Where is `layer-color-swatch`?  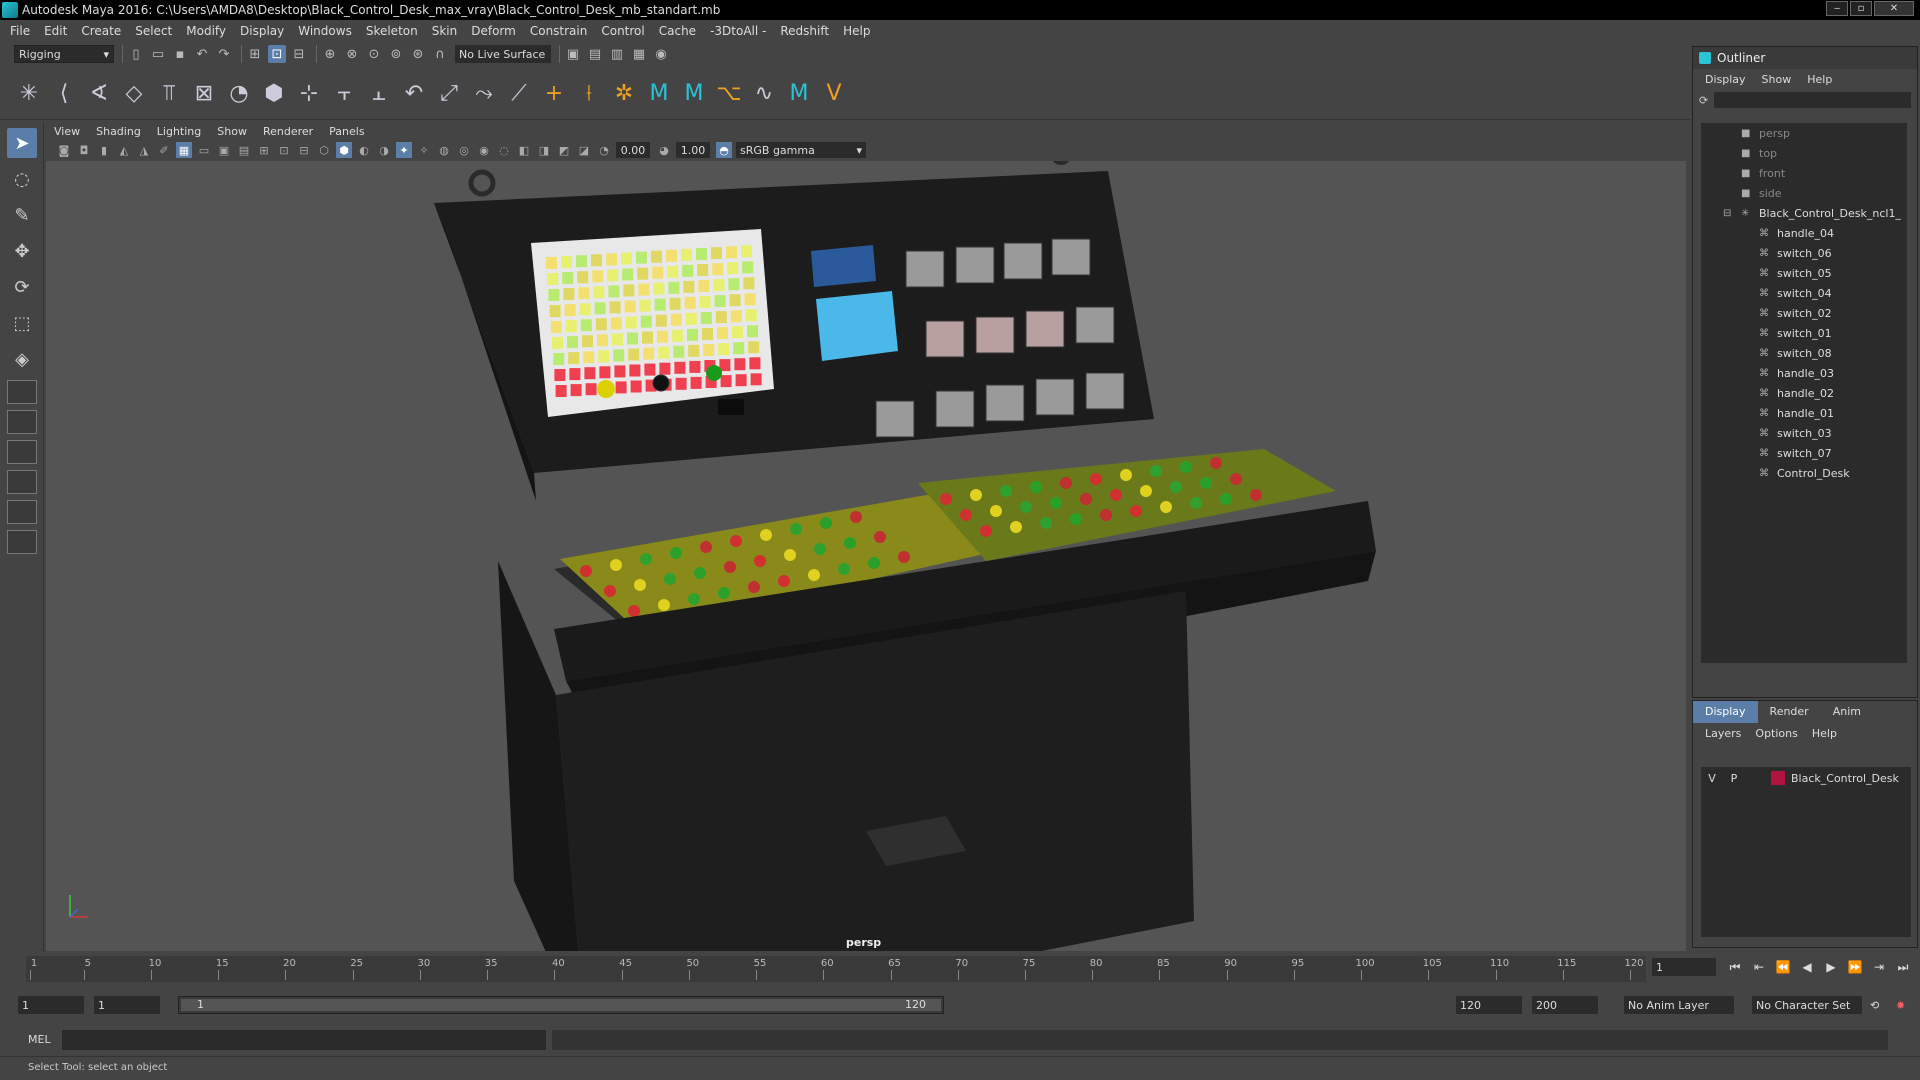 layer-color-swatch is located at coordinates (1778, 778).